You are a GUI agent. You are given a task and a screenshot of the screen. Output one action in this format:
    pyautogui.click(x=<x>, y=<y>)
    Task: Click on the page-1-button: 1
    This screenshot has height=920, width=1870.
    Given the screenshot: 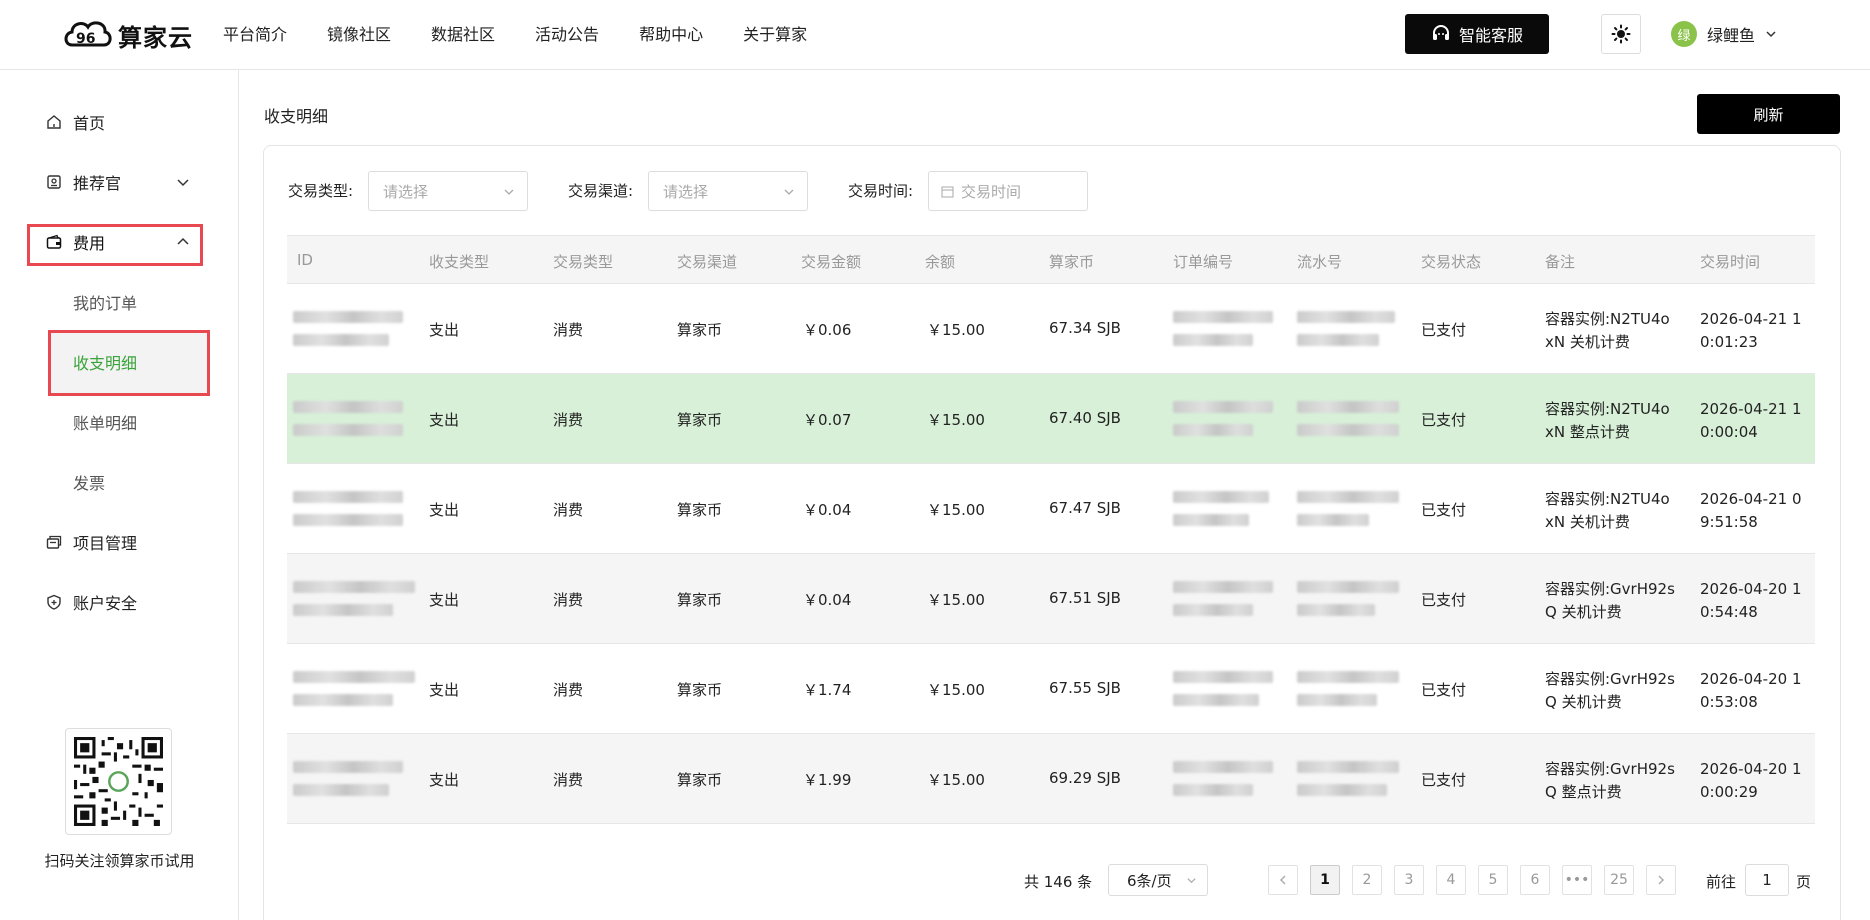 What is the action you would take?
    pyautogui.click(x=1325, y=880)
    